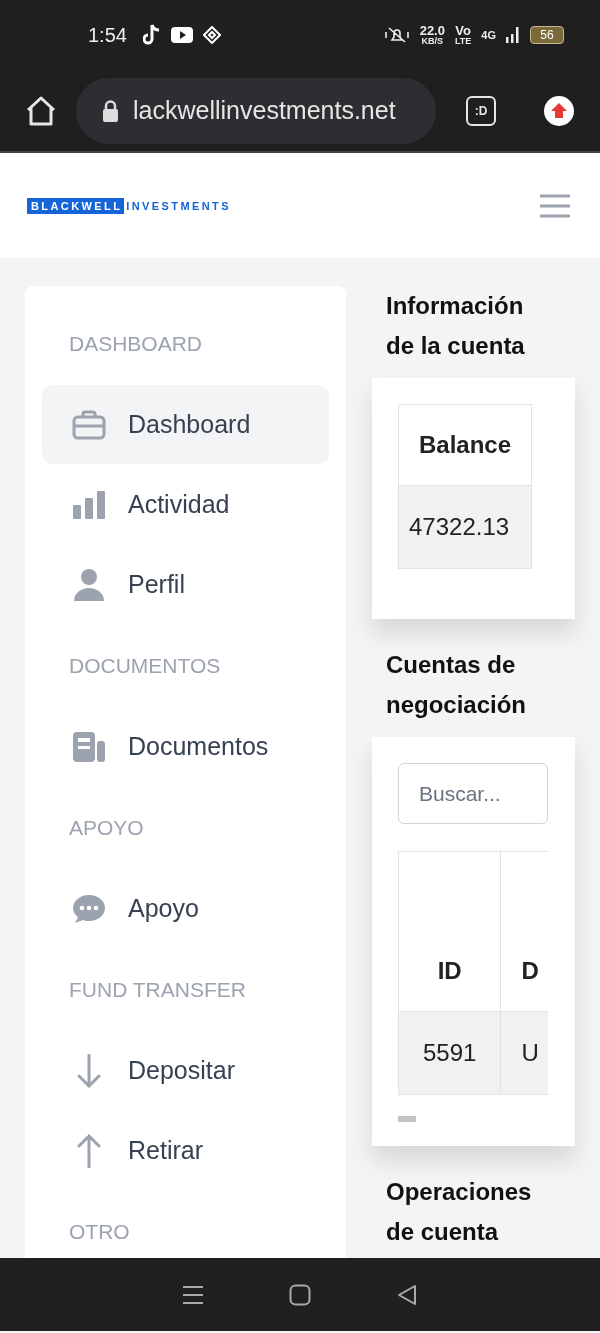  What do you see at coordinates (432, 30) in the screenshot?
I see `net-speed: 22.0` at bounding box center [432, 30].